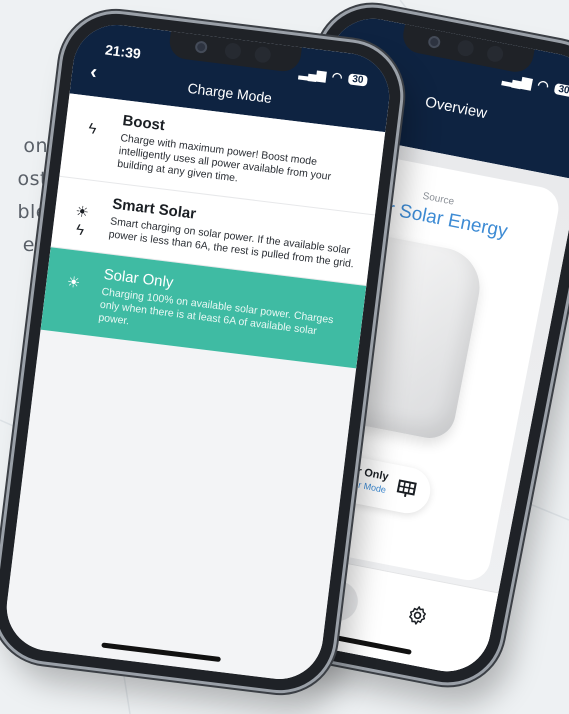  What do you see at coordinates (73, 283) in the screenshot?
I see `sun-icon: ☀` at bounding box center [73, 283].